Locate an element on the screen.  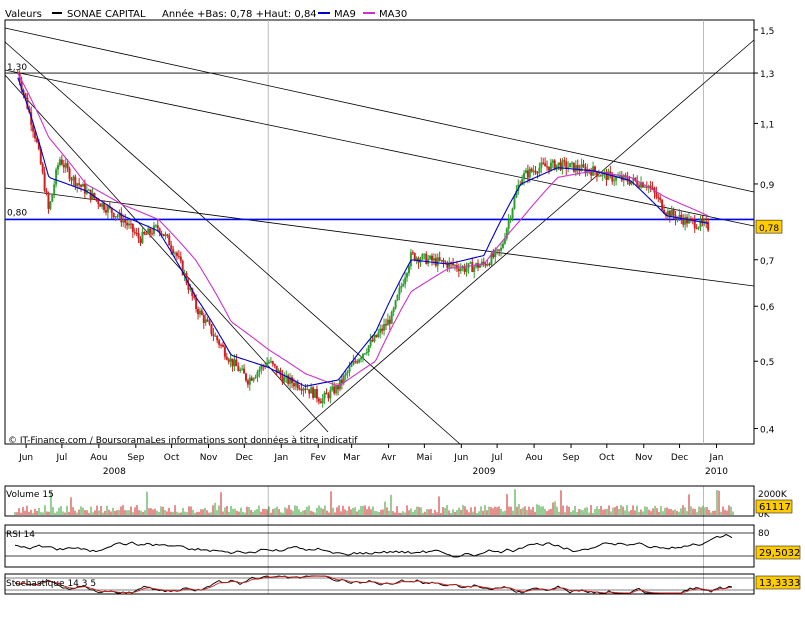
x-tick-label: Avr is located at coordinates (388, 458).